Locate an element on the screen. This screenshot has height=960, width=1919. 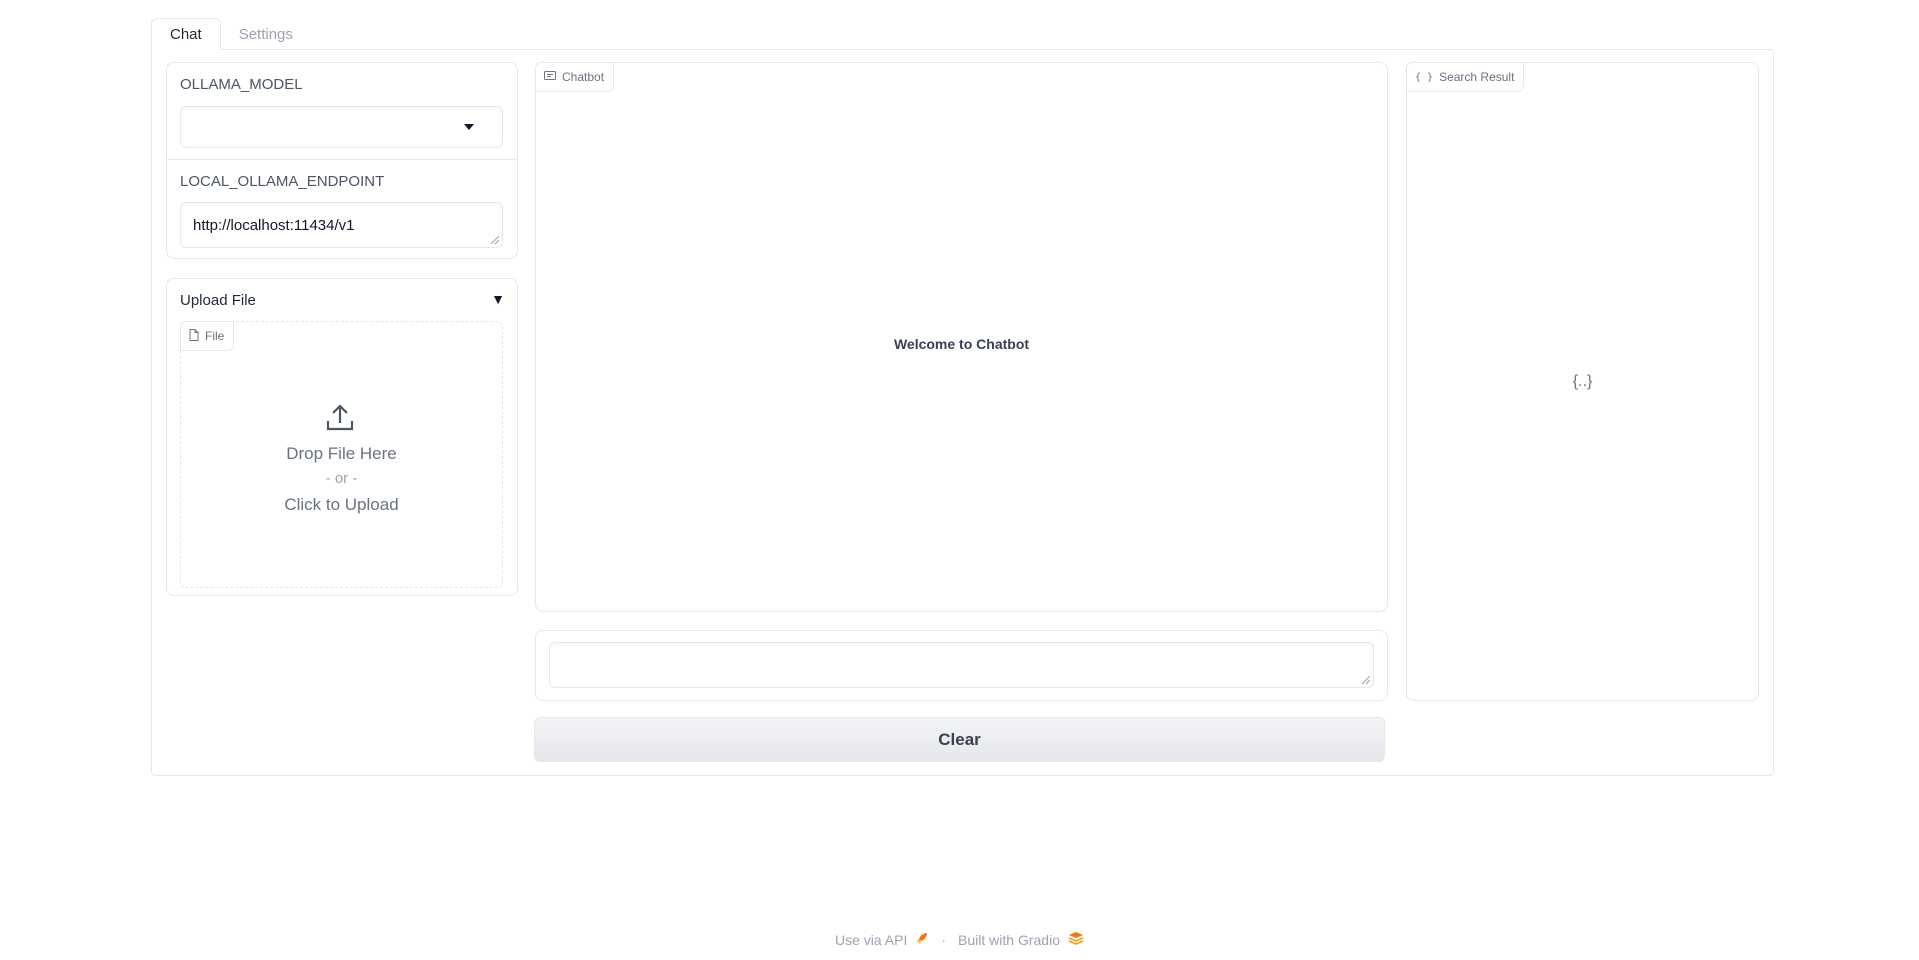
local-ollama-endpoint-input: http://localhost:11434/v1 is located at coordinates (341, 225).